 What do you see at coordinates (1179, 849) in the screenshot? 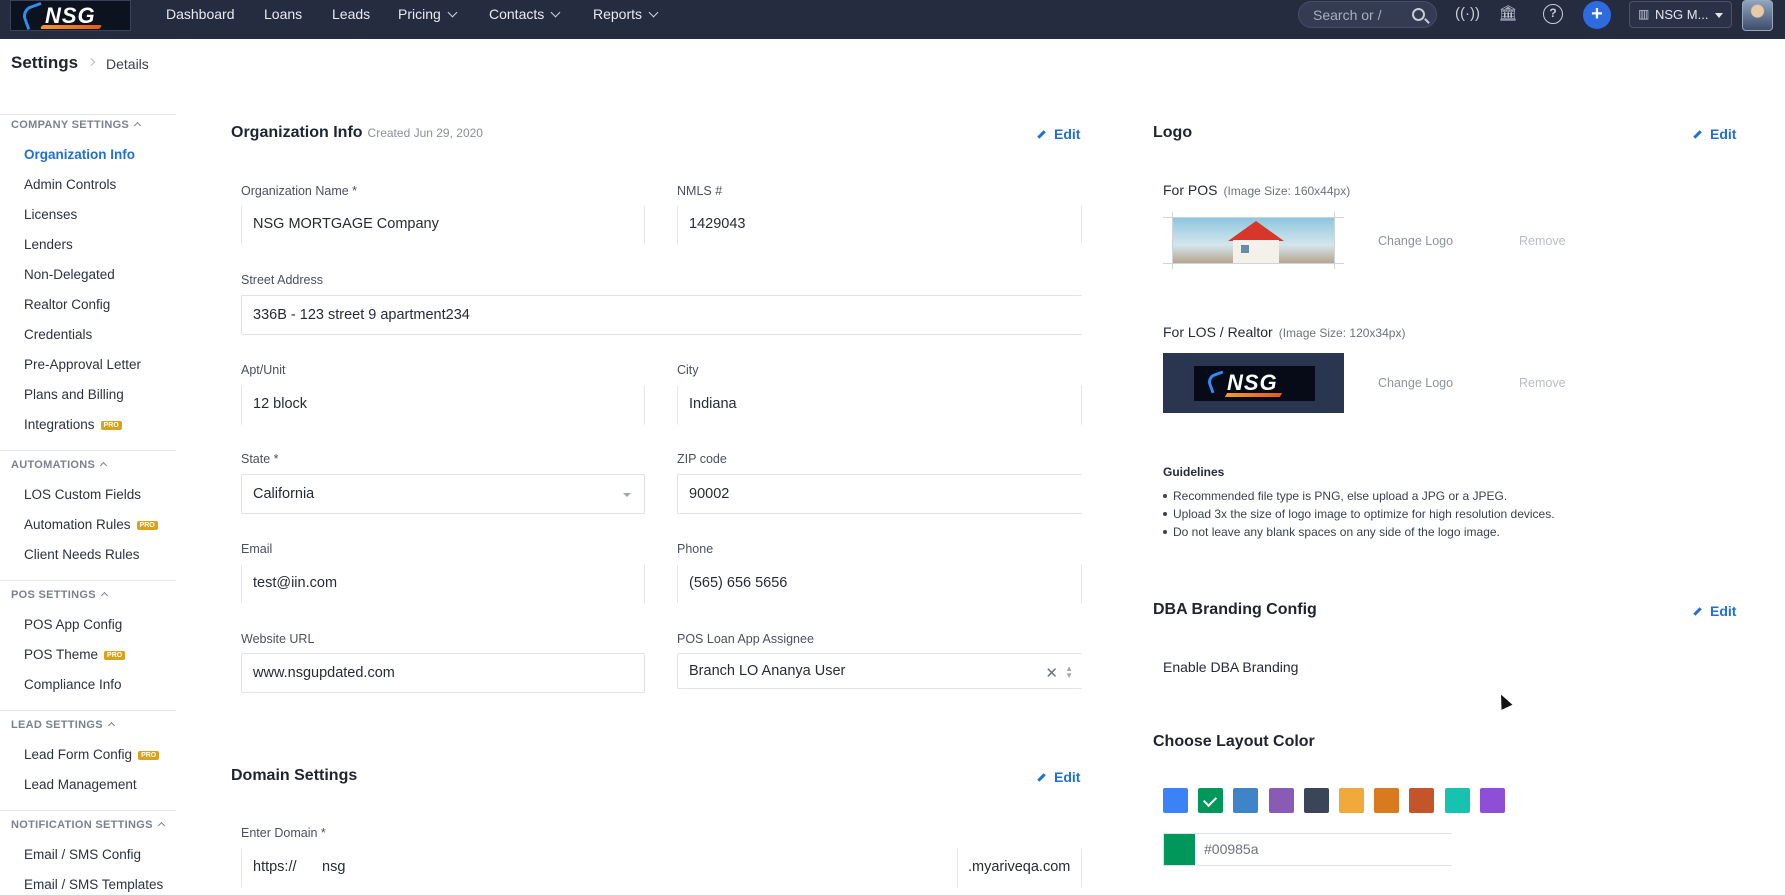
I see `color-preview-chip` at bounding box center [1179, 849].